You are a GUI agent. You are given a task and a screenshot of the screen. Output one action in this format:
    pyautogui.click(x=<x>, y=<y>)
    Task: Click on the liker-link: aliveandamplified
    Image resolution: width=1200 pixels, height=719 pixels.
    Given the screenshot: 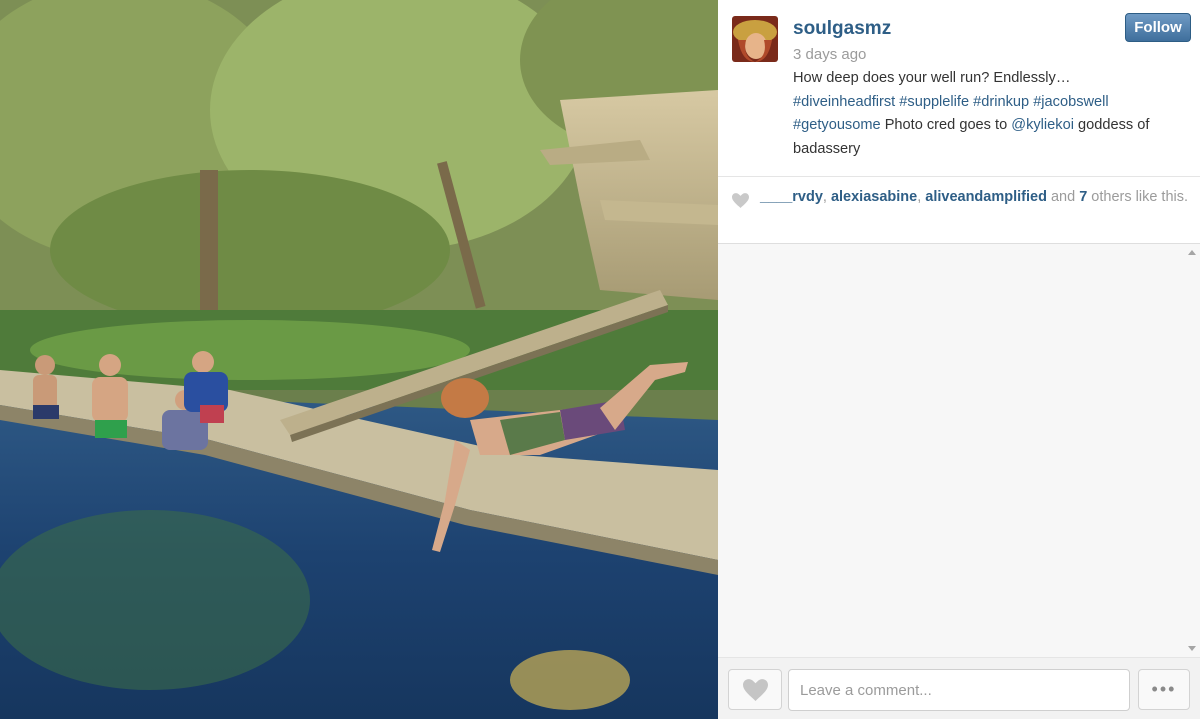 What is the action you would take?
    pyautogui.click(x=986, y=197)
    